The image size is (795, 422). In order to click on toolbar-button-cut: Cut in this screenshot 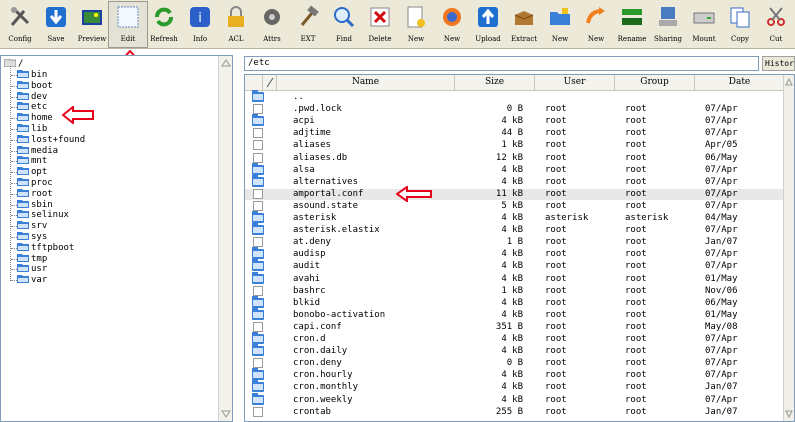, I will do `click(776, 24)`.